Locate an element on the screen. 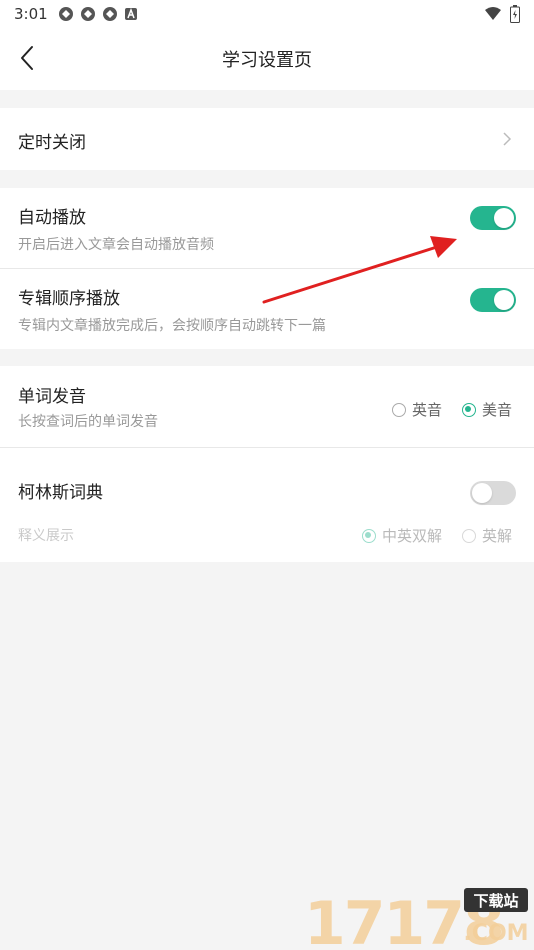 Image resolution: width=534 pixels, height=950 pixels. radio-american: 美音 is located at coordinates (486, 409).